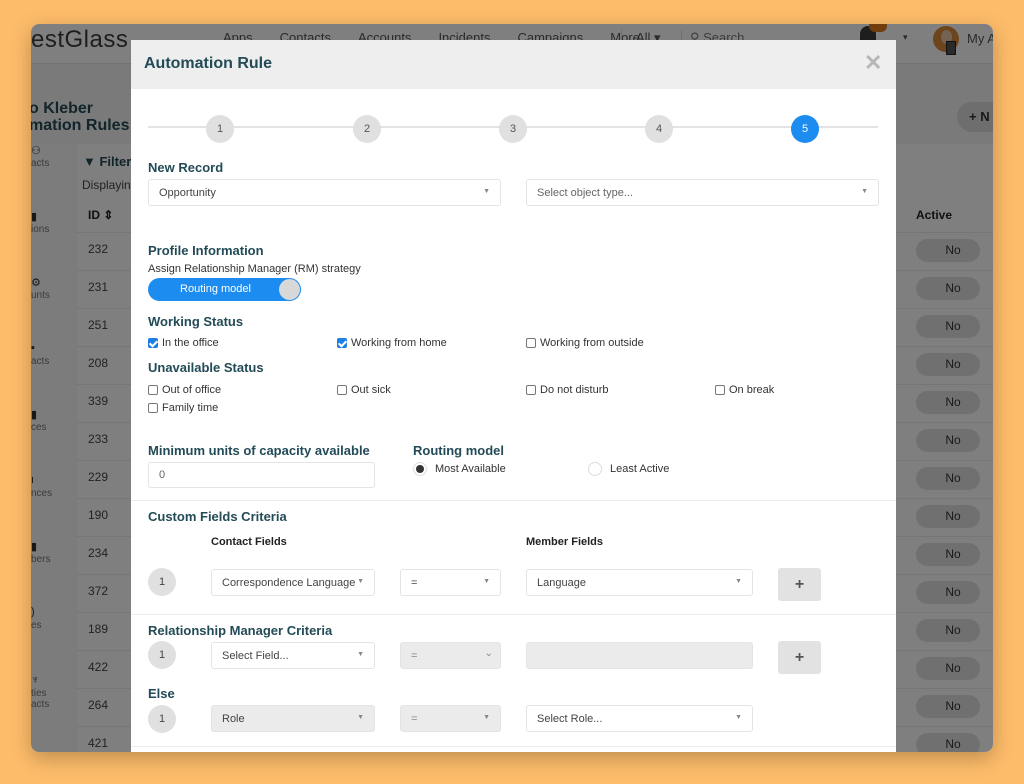 This screenshot has height=784, width=1024. Describe the element at coordinates (399, 343) in the screenshot. I see `checkbox-label: Working from home` at that location.